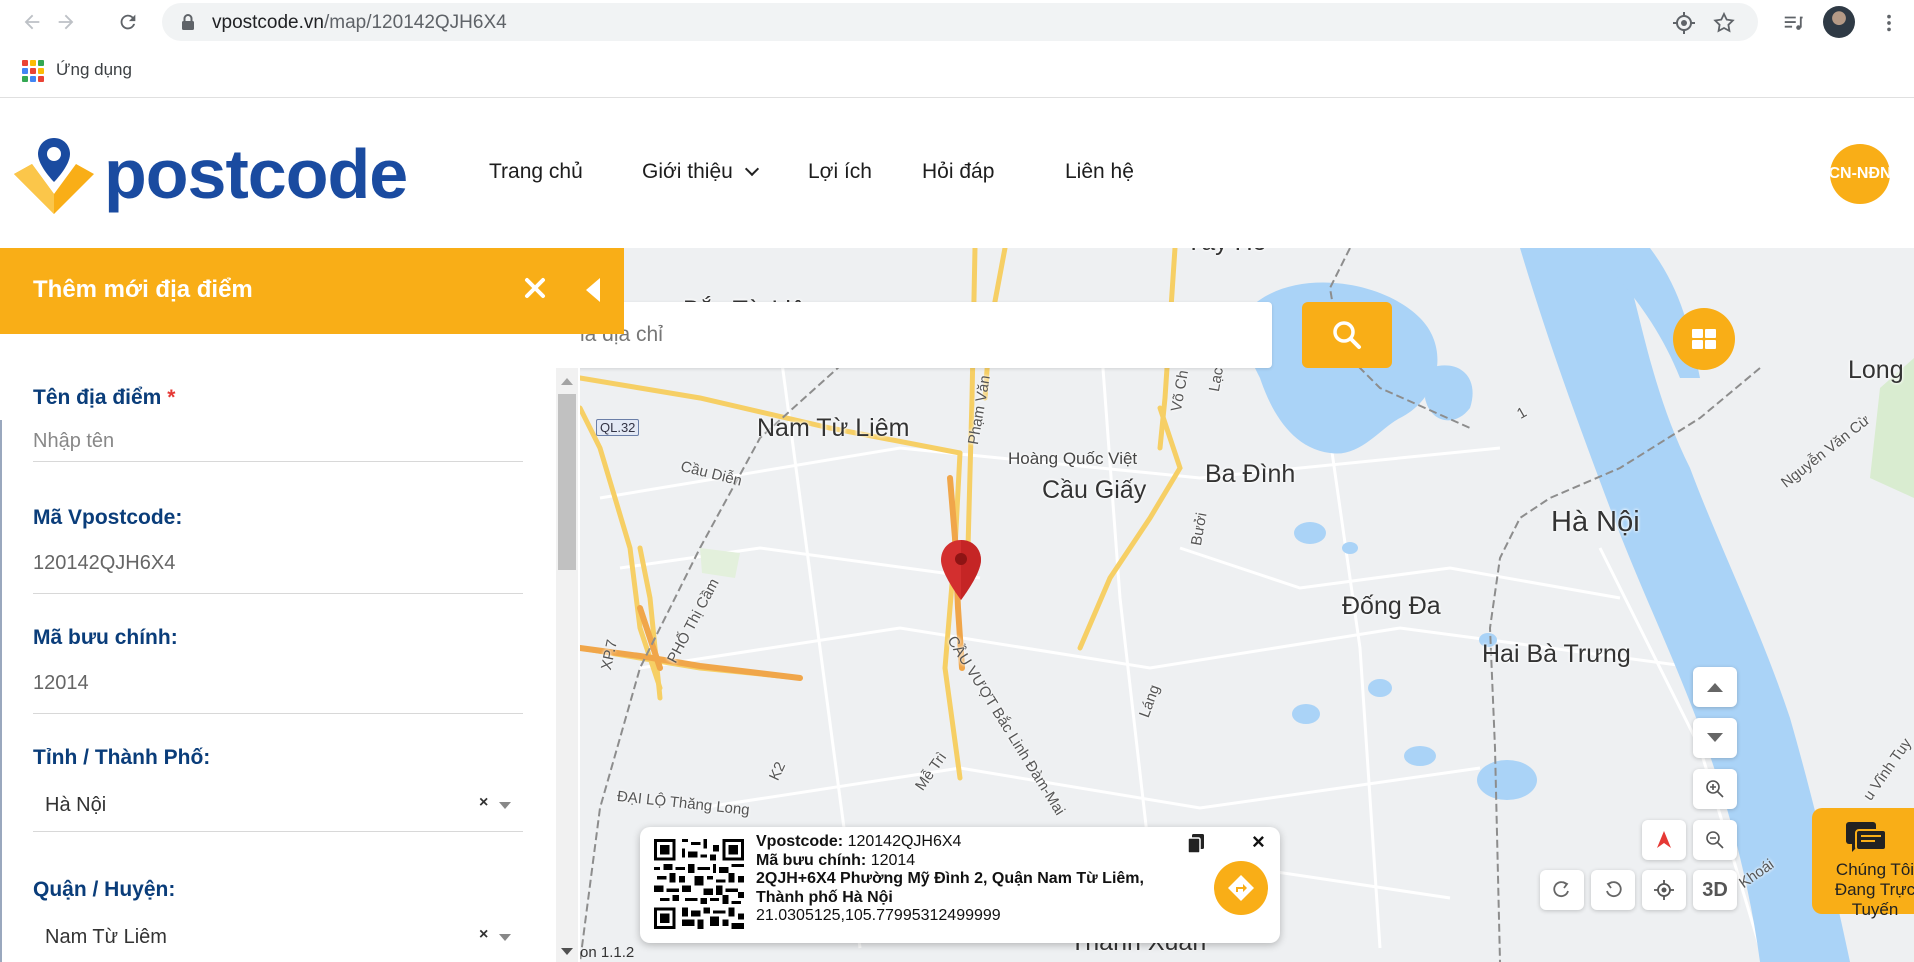  I want to click on tilt-up-button, so click(1715, 687).